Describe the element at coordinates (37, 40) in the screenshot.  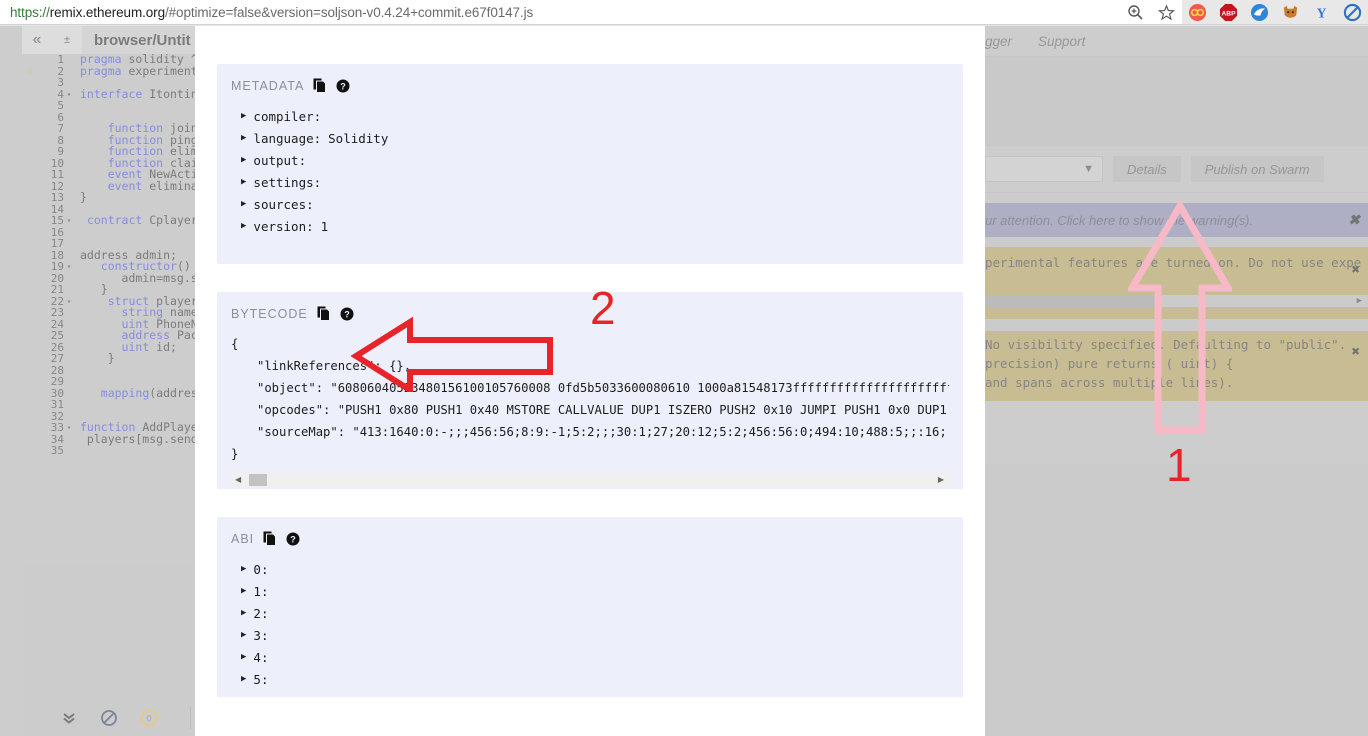
I see `collapse-panel-button: «` at that location.